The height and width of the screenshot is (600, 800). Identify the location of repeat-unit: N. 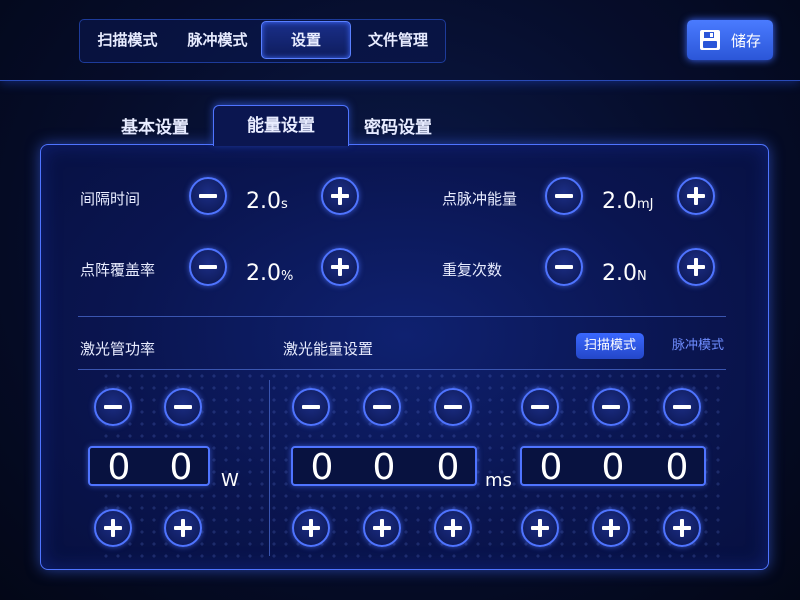
(642, 276).